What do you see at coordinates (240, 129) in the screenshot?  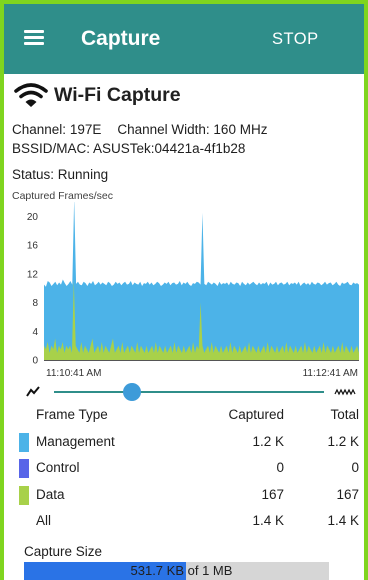 I see `channel-width-value: 160 MHz` at bounding box center [240, 129].